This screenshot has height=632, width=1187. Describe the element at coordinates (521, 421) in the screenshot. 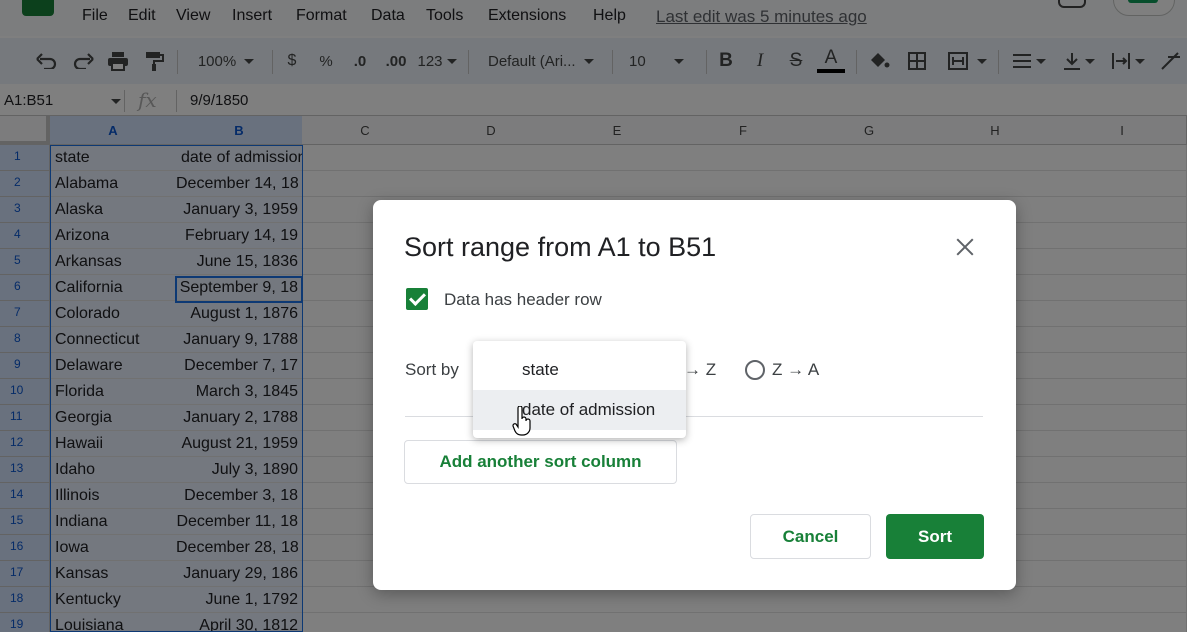

I see `hand-cursor-icon` at that location.